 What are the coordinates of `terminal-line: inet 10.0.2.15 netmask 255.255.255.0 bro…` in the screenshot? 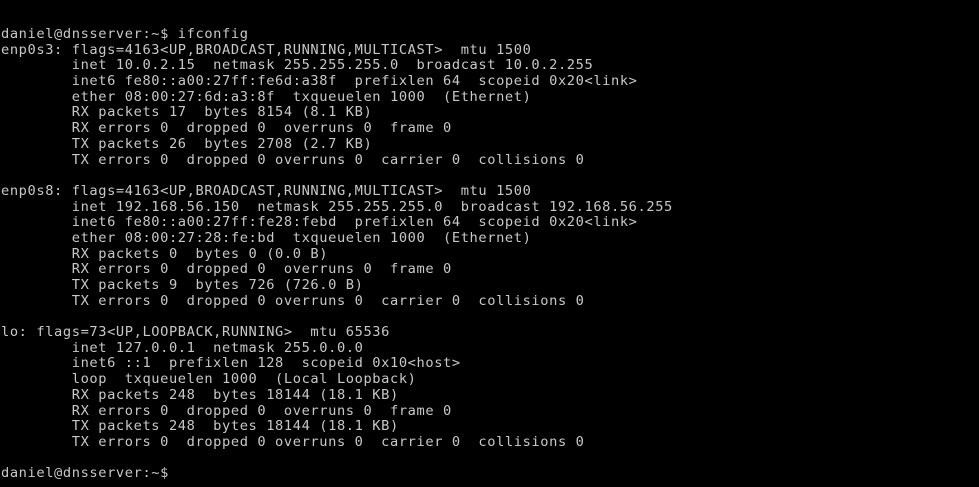 It's located at (297, 65).